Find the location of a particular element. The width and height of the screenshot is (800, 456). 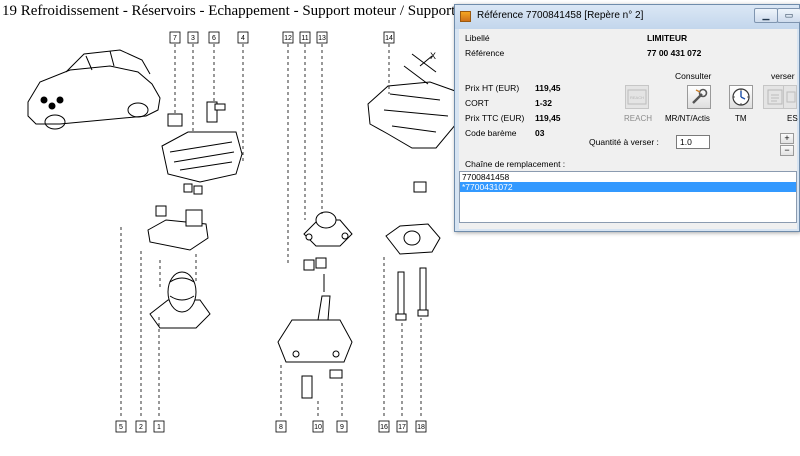

cort-value: 1-32 is located at coordinates (544, 103).